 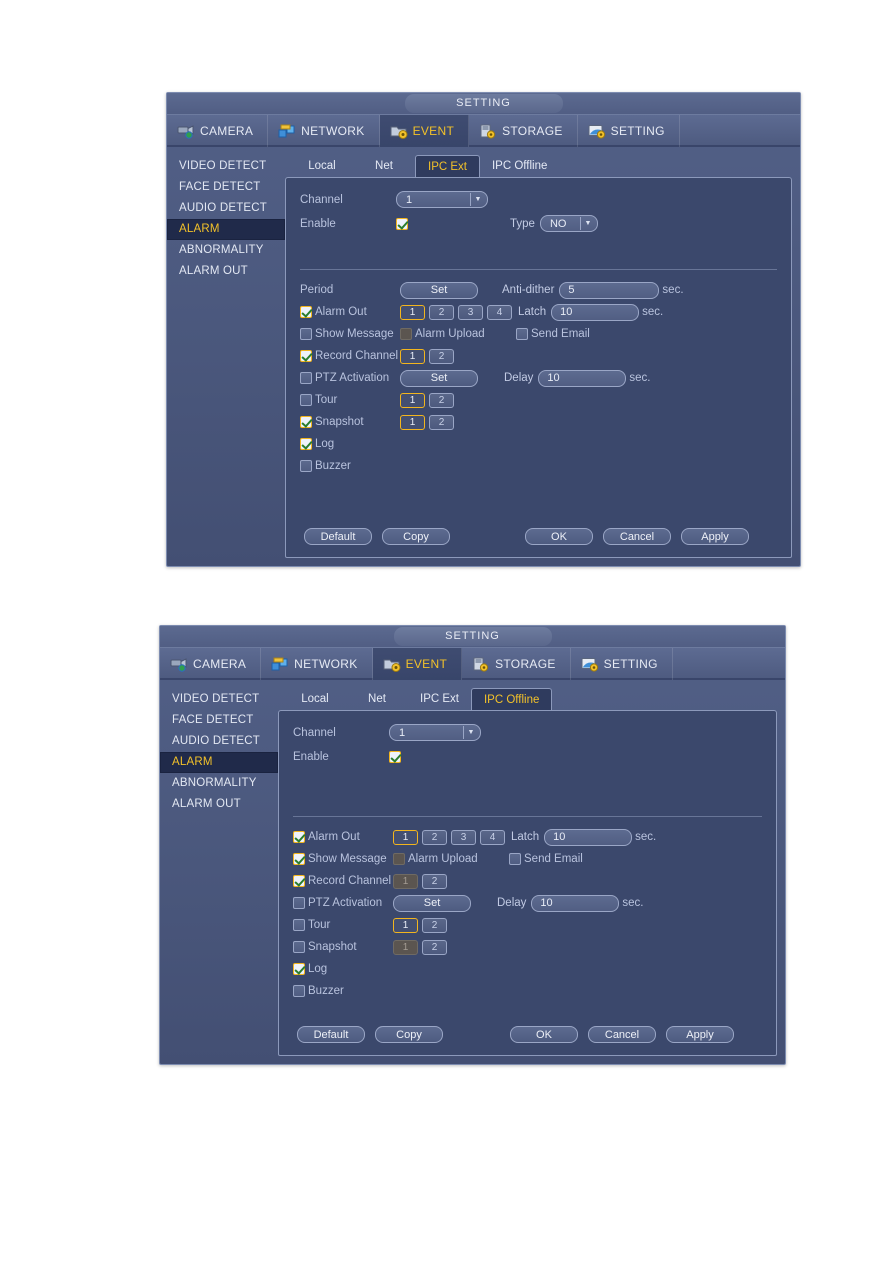 What do you see at coordinates (343, 859) in the screenshot?
I see `show-message-toggle: Show Message` at bounding box center [343, 859].